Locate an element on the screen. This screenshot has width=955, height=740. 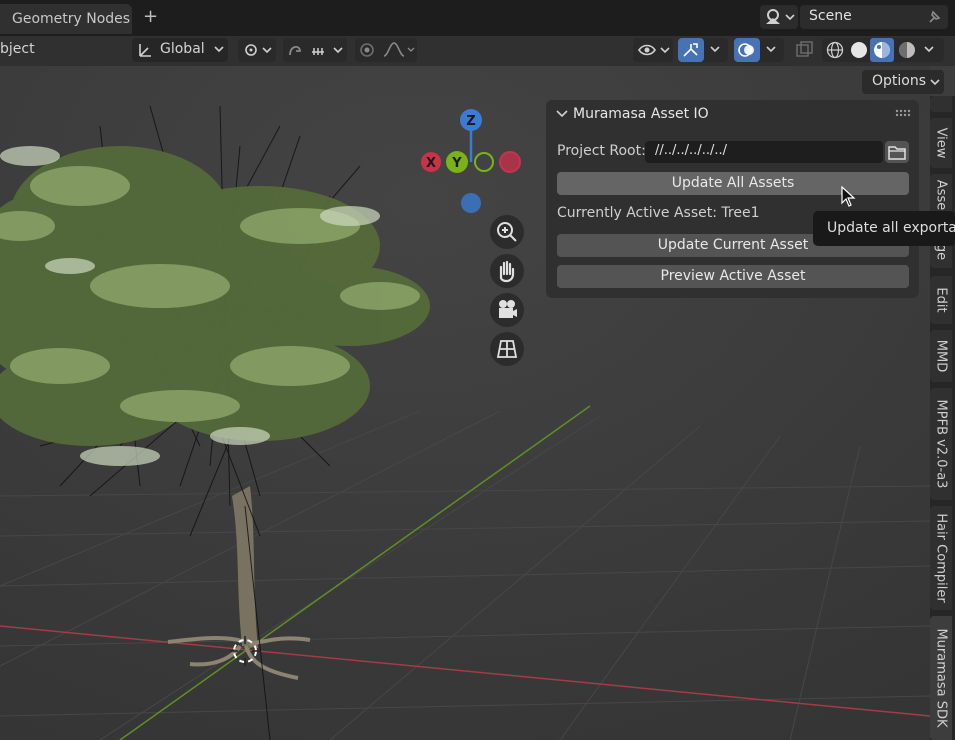
snapping-group is located at coordinates (315, 50).